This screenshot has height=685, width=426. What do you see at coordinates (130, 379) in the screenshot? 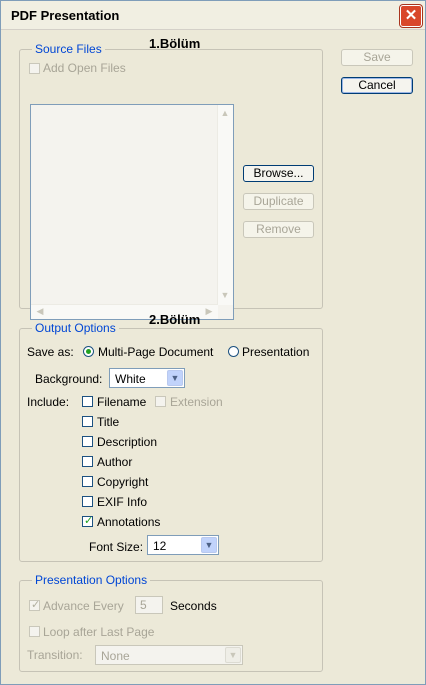
I see `background-value: White` at bounding box center [130, 379].